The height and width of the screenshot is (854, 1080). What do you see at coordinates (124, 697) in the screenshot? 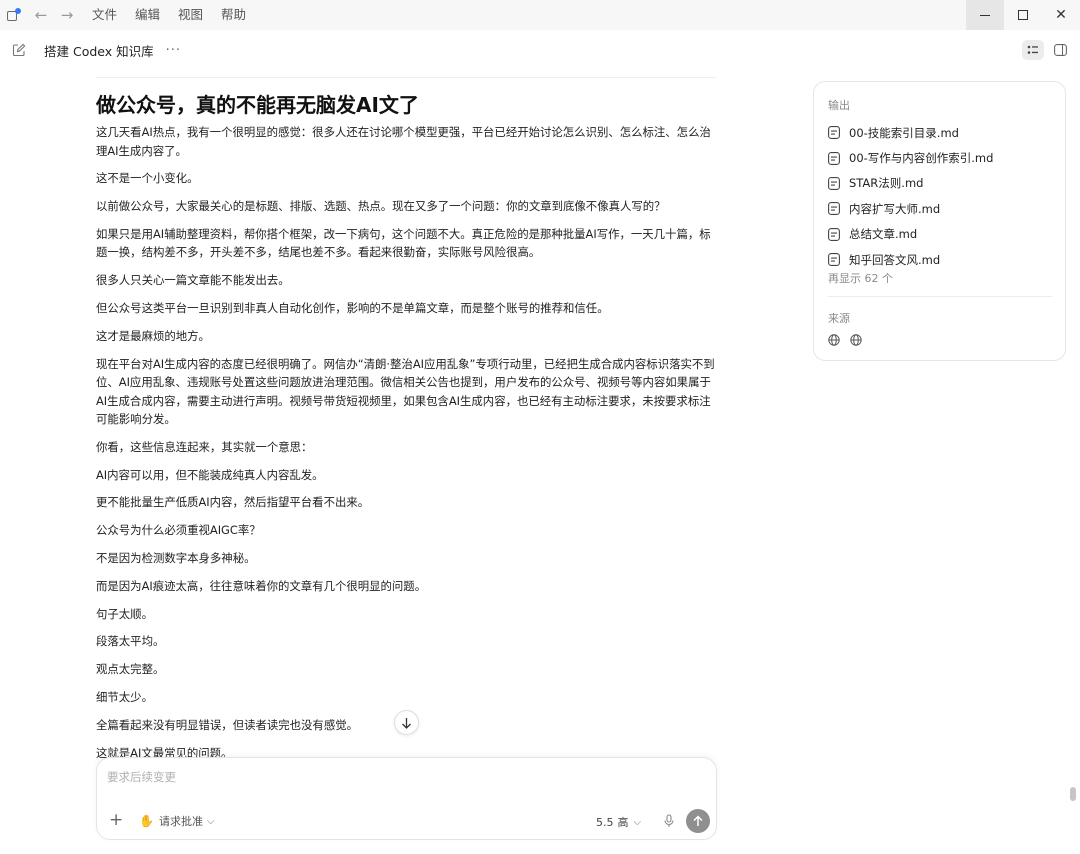
I see `article-paragraph: 细节太少。` at bounding box center [124, 697].